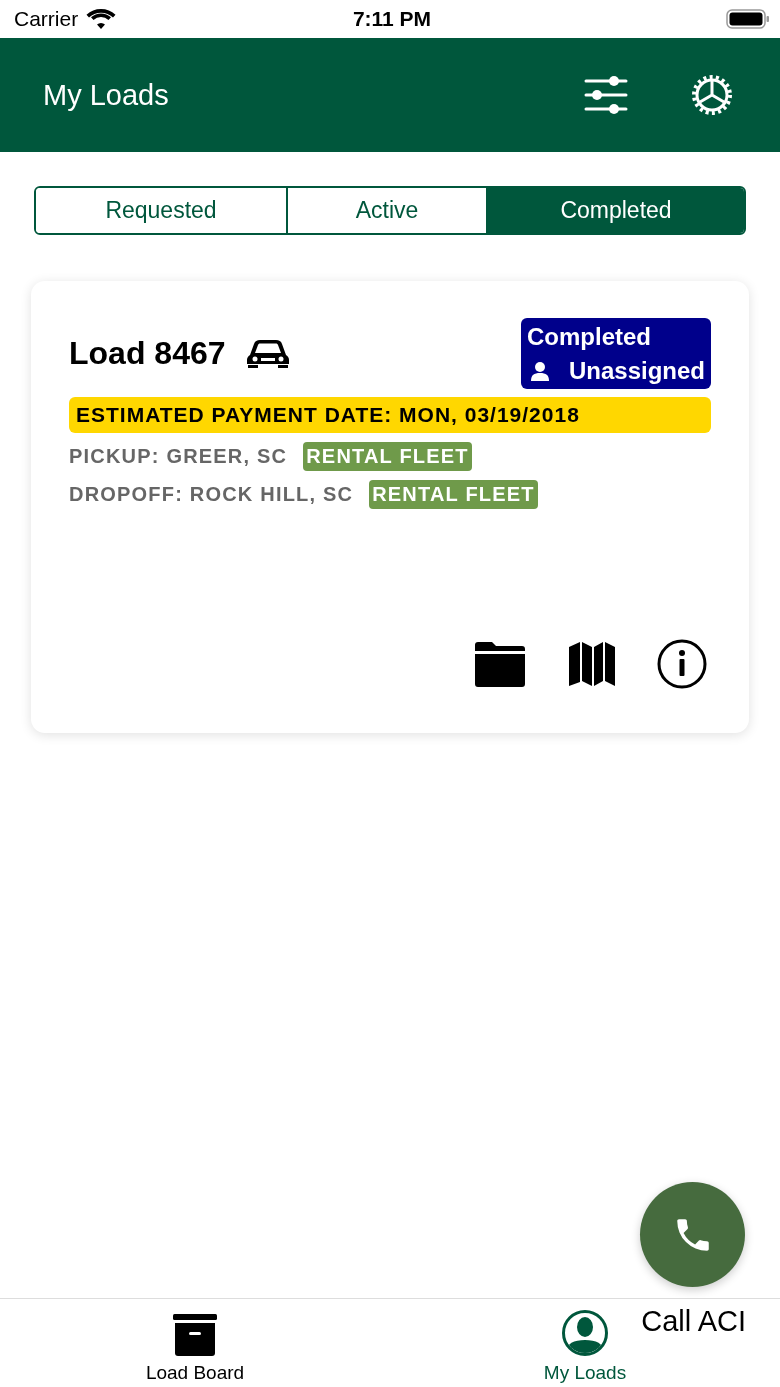 This screenshot has width=780, height=1387. What do you see at coordinates (500, 664) in the screenshot?
I see `folder-icon` at bounding box center [500, 664].